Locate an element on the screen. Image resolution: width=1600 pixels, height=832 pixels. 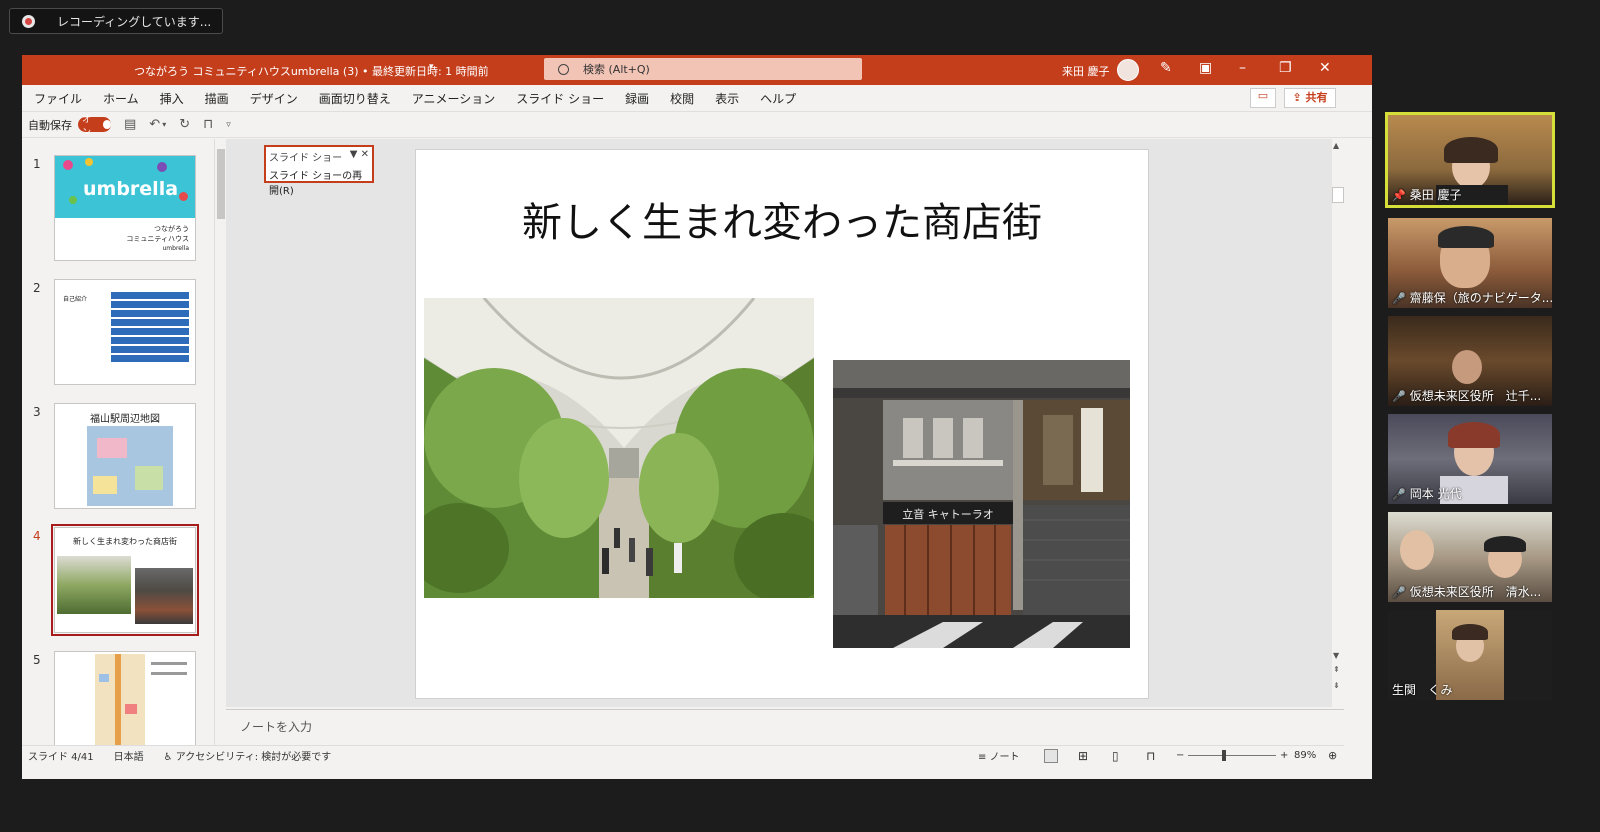
quick-access-toolbar: 自動保存 オン ▤ ↶ ▾ ↻ ⊓ ▿ is located at coordinates (697, 124).